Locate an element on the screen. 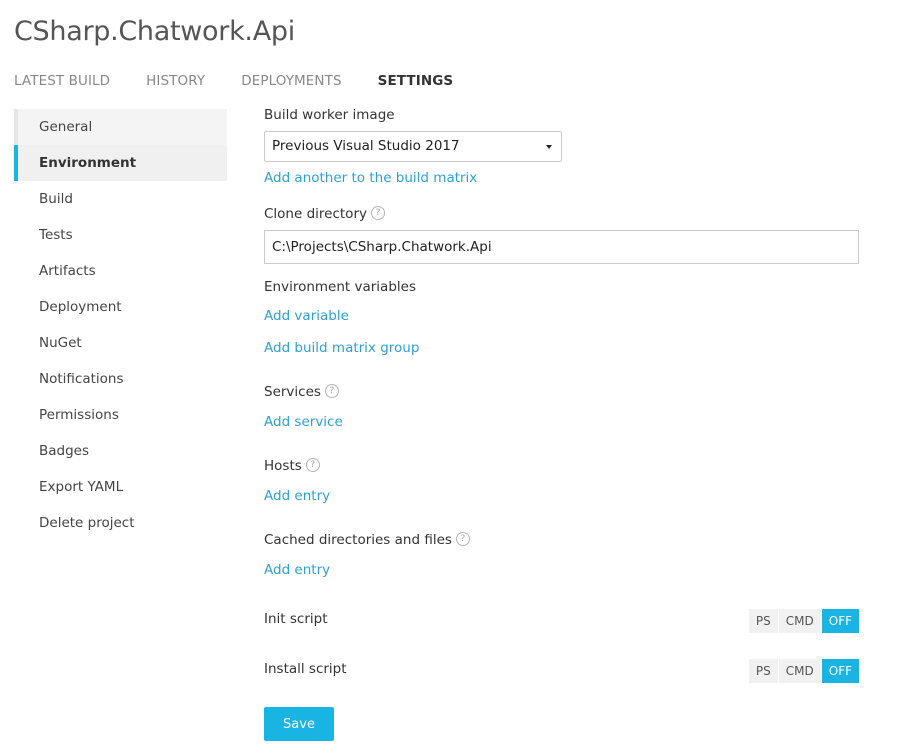 Image resolution: width=916 pixels, height=751 pixels. services-label-text: Services is located at coordinates (292, 392).